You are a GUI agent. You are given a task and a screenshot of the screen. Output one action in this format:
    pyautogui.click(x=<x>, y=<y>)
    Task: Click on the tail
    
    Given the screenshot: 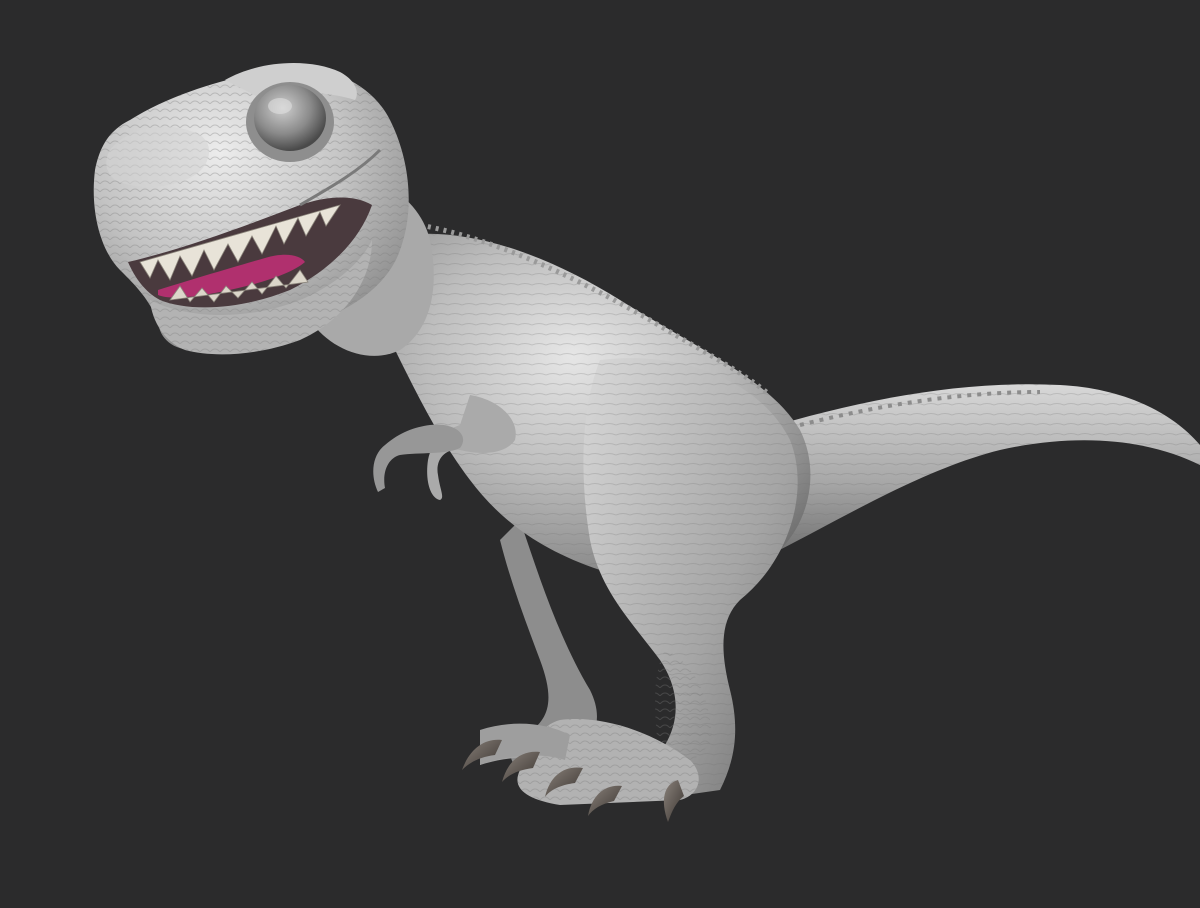 What is the action you would take?
    pyautogui.click(x=980, y=472)
    